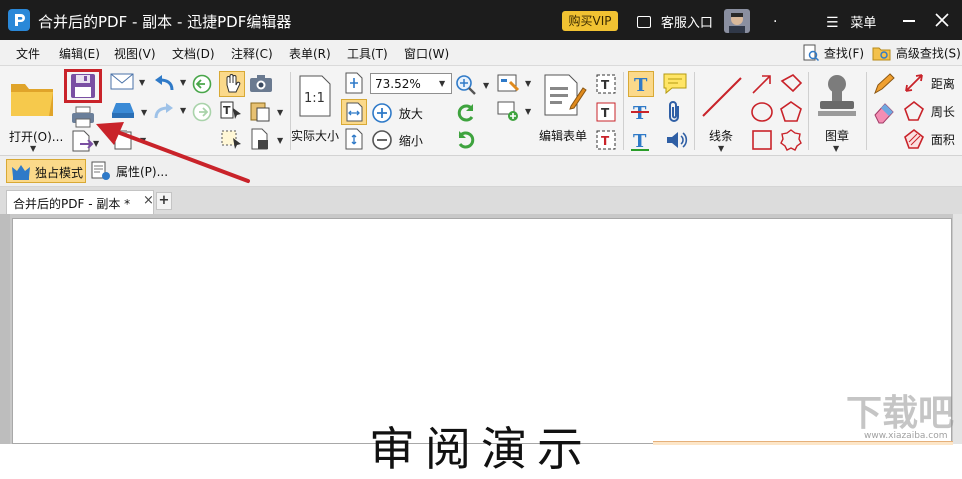 The width and height of the screenshot is (962, 479). What do you see at coordinates (808, 111) in the screenshot?
I see `divider` at bounding box center [808, 111].